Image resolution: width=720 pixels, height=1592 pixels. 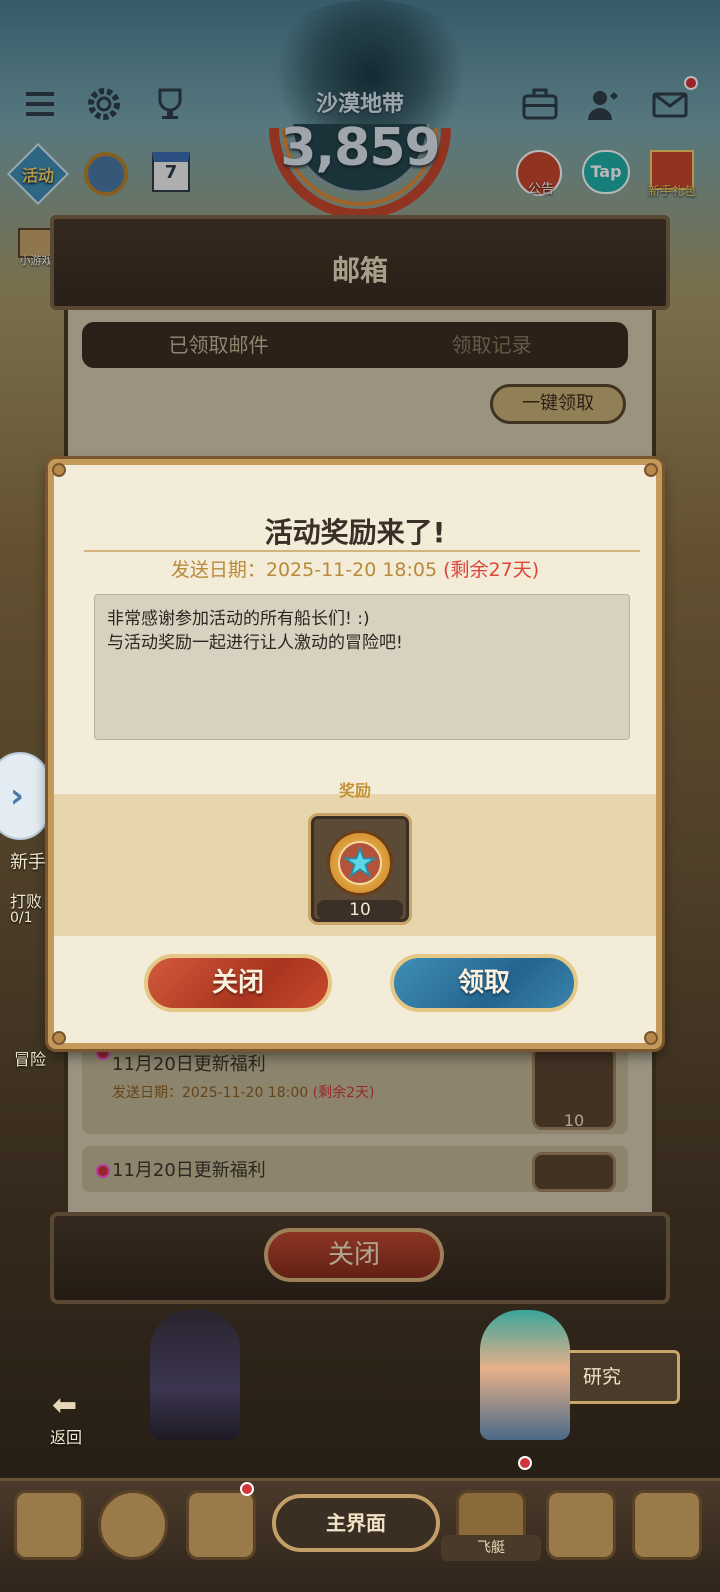 I want to click on star-icon, so click(x=360, y=862).